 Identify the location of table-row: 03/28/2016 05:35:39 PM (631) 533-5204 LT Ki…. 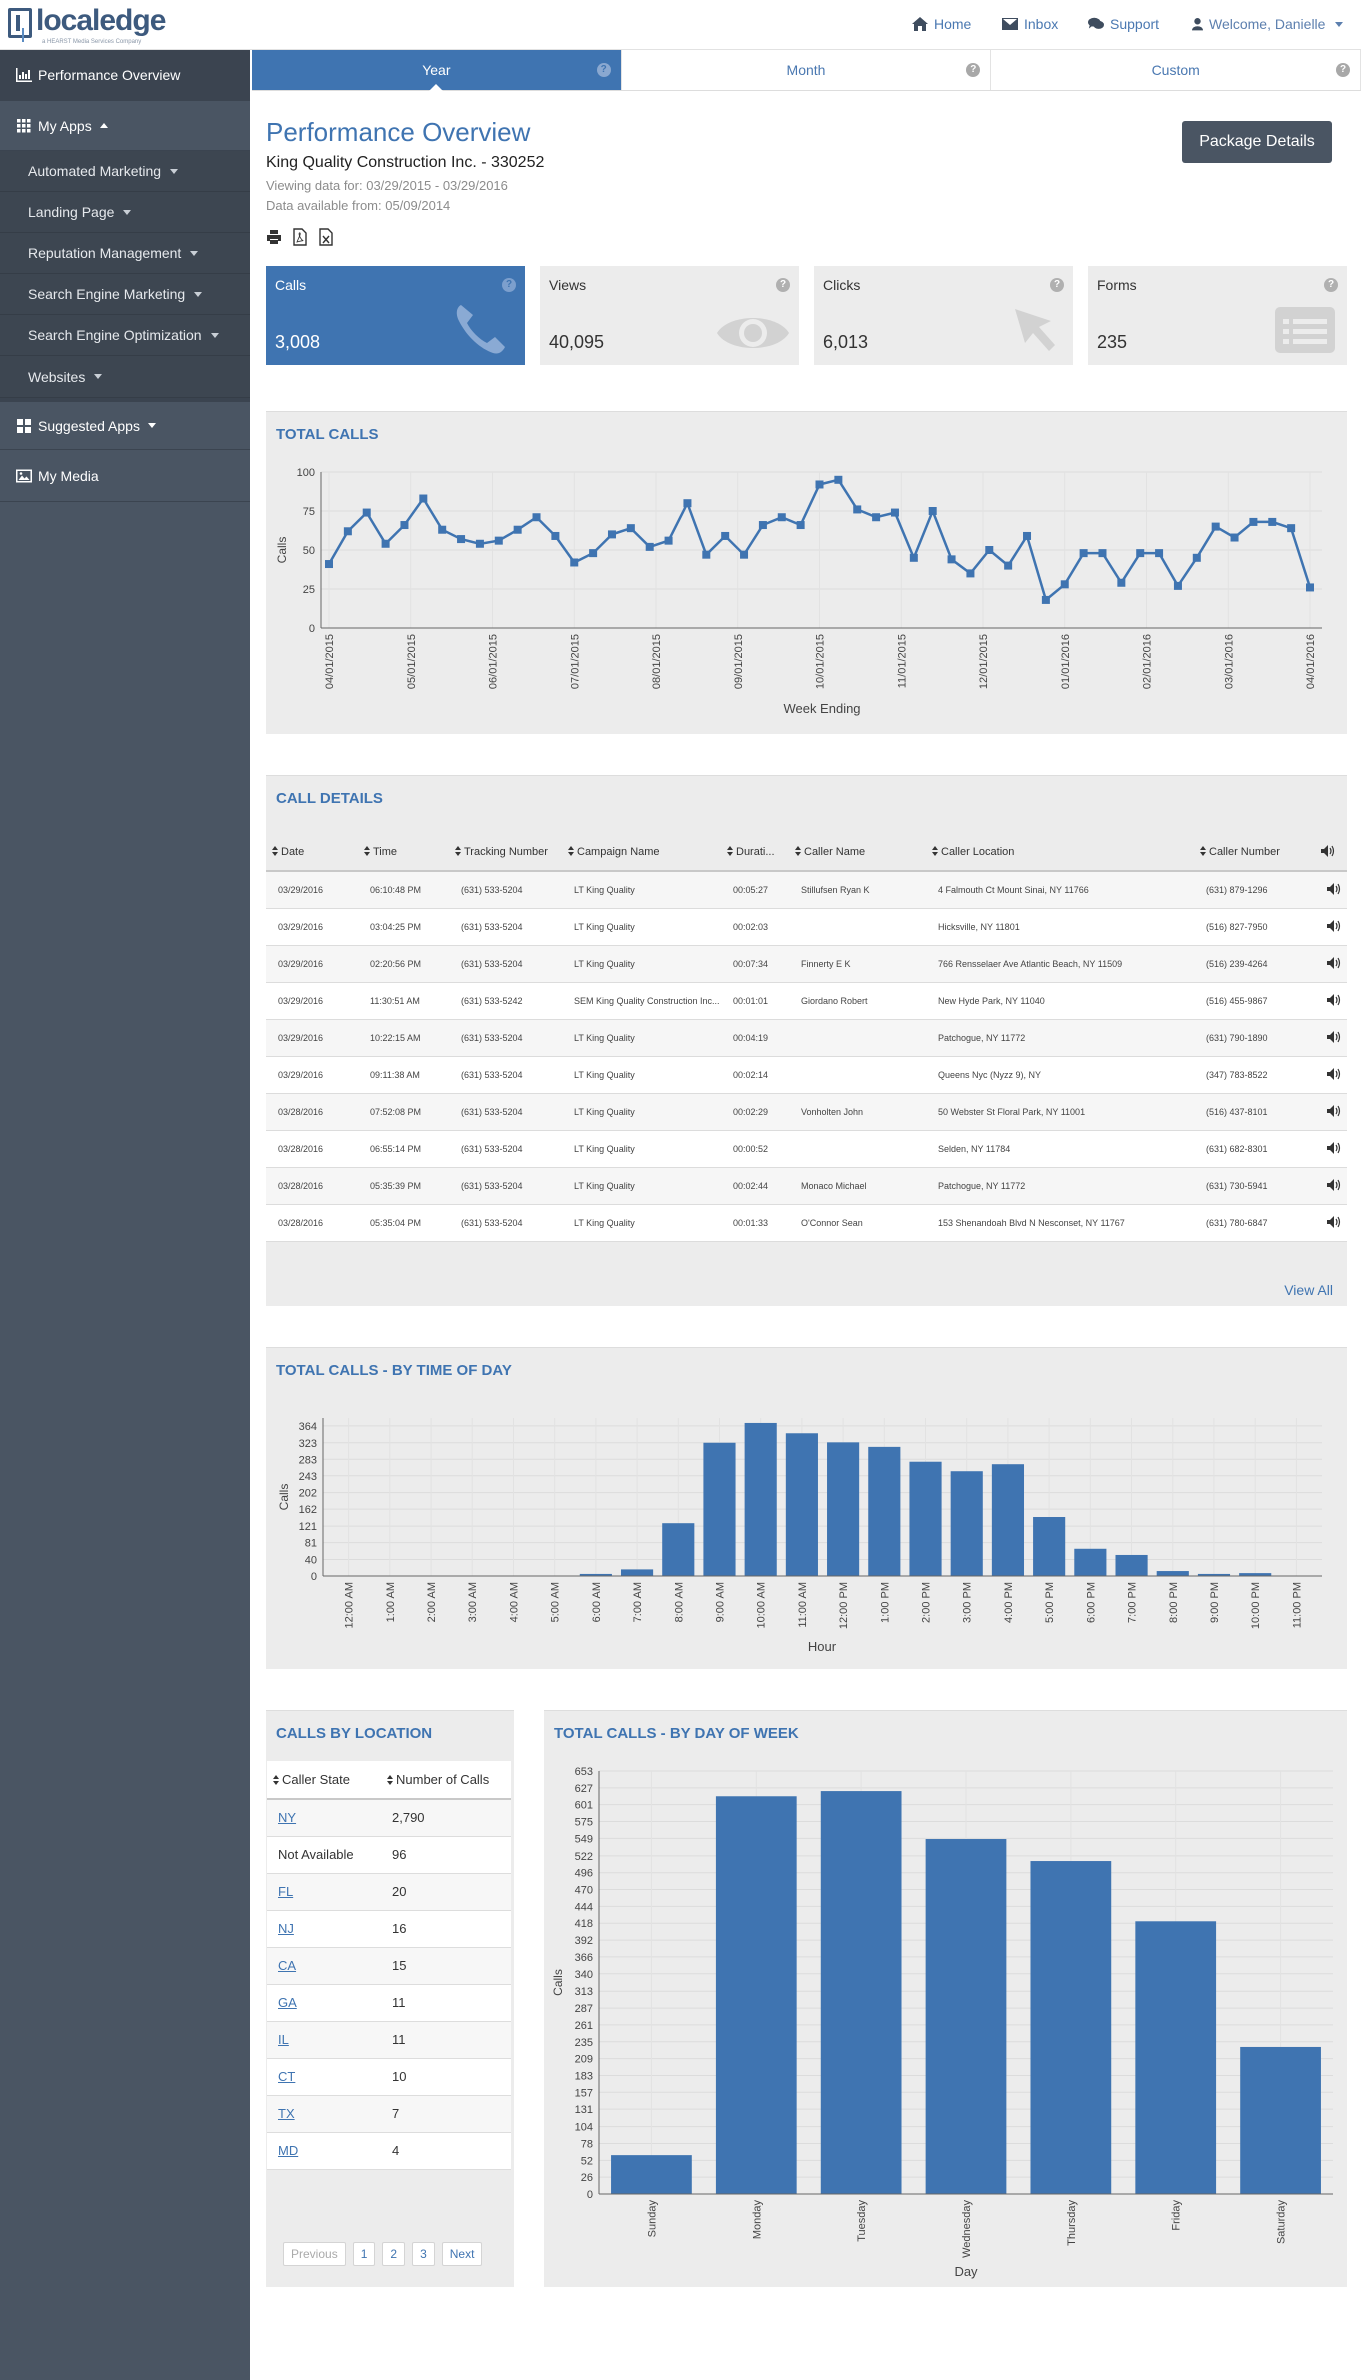
(806, 1186).